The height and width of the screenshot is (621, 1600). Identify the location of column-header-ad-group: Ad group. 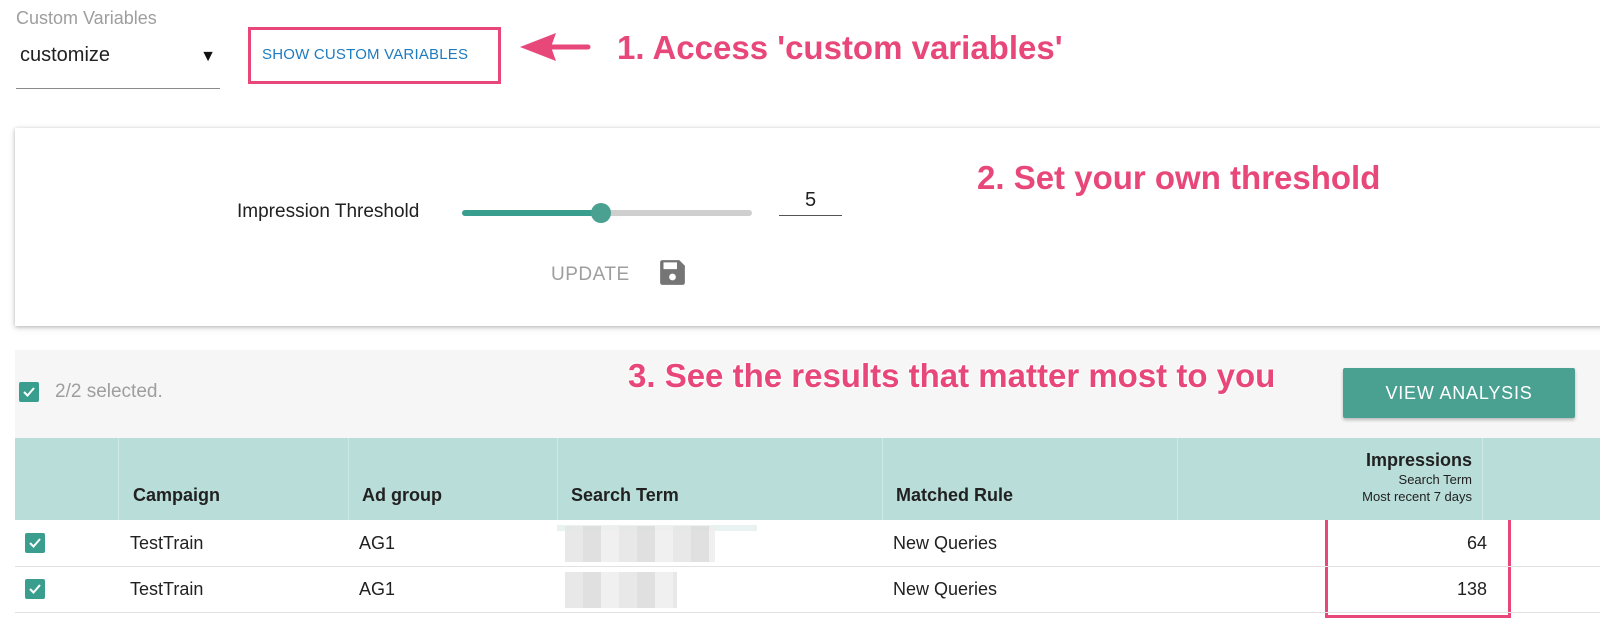
(402, 495).